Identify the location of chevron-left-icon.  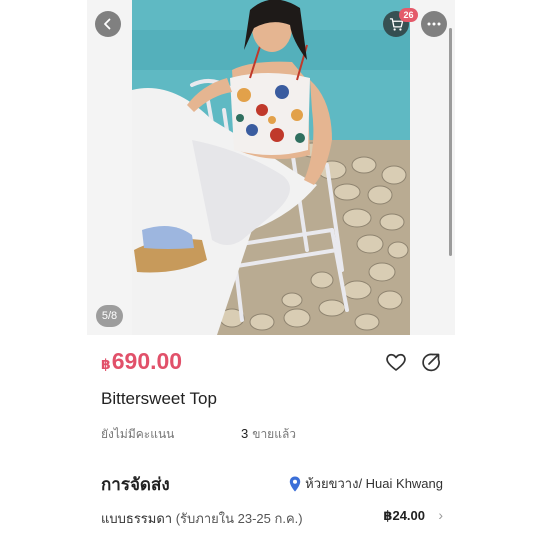
(107, 24).